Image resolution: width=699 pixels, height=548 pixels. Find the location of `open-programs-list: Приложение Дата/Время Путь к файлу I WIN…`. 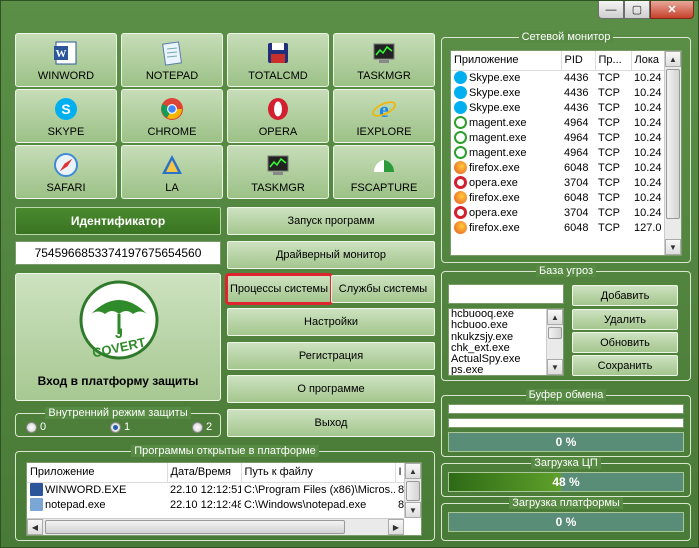

open-programs-list: Приложение Дата/Время Путь к файлу I WIN… is located at coordinates (224, 499).